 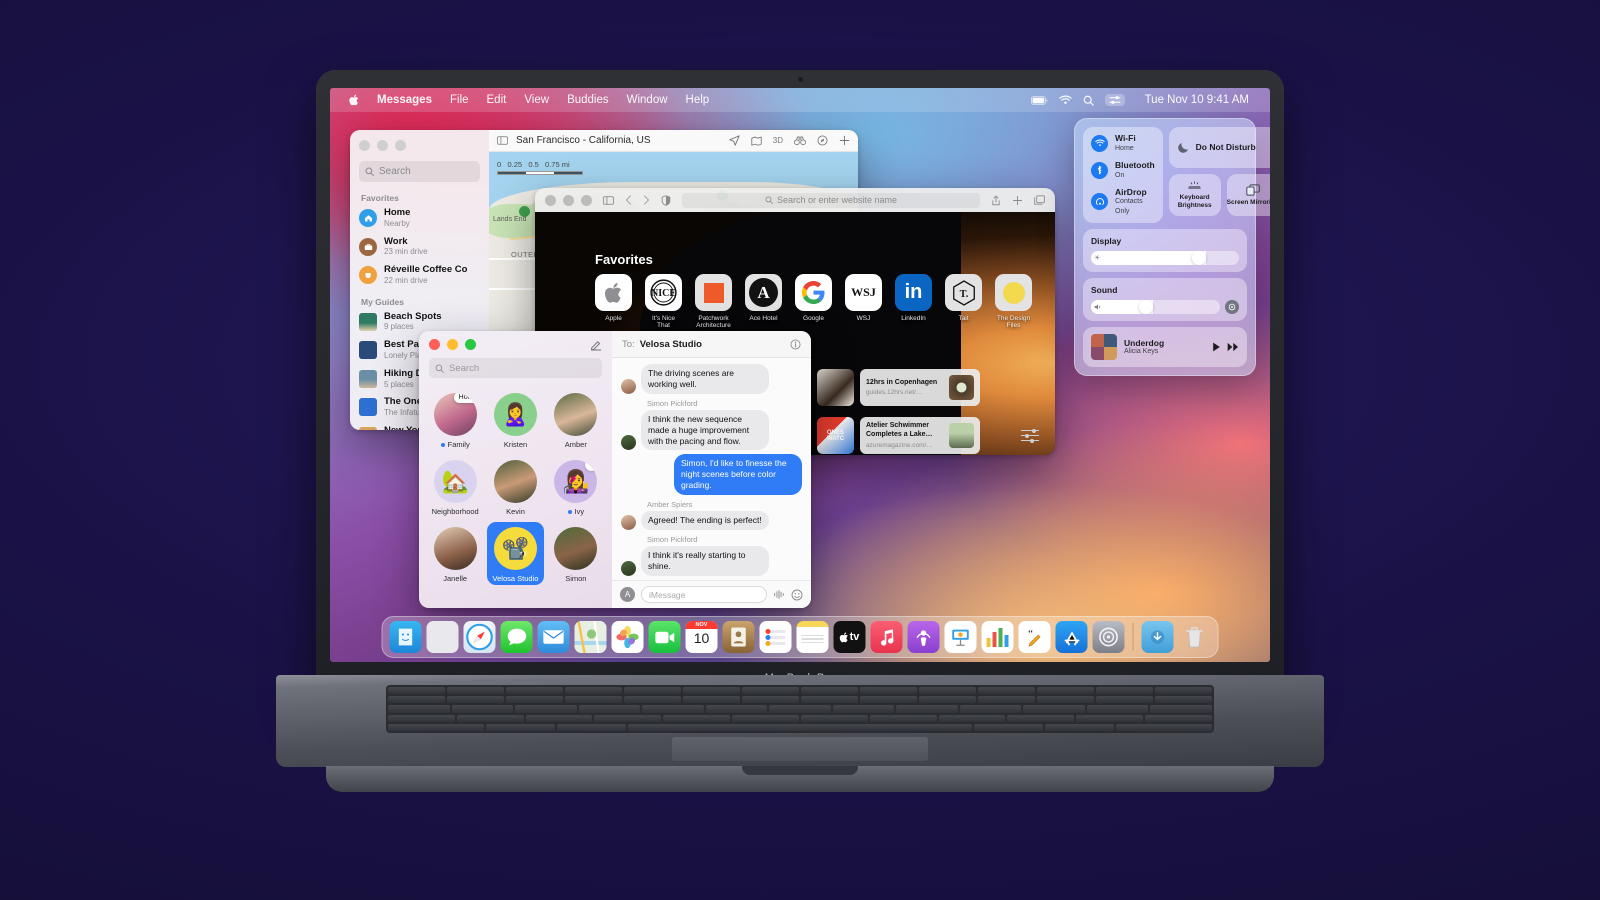 I want to click on sound-slider-knob, so click(x=1145, y=306).